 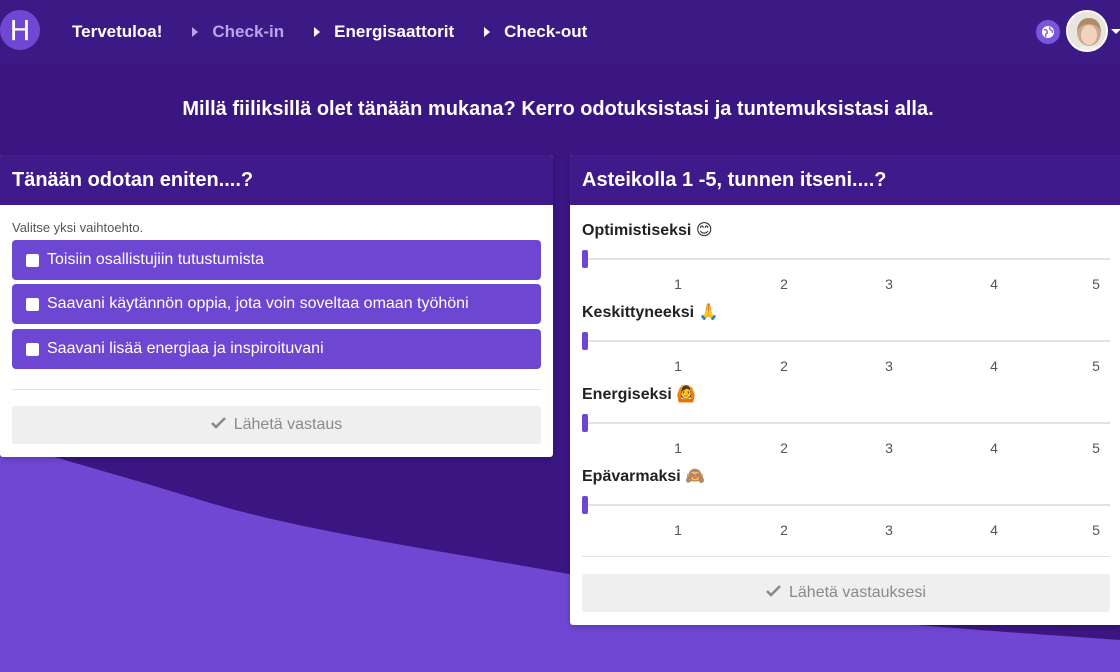 I want to click on option-item: Toisiin osallistujiin tutustumista, so click(x=276, y=260).